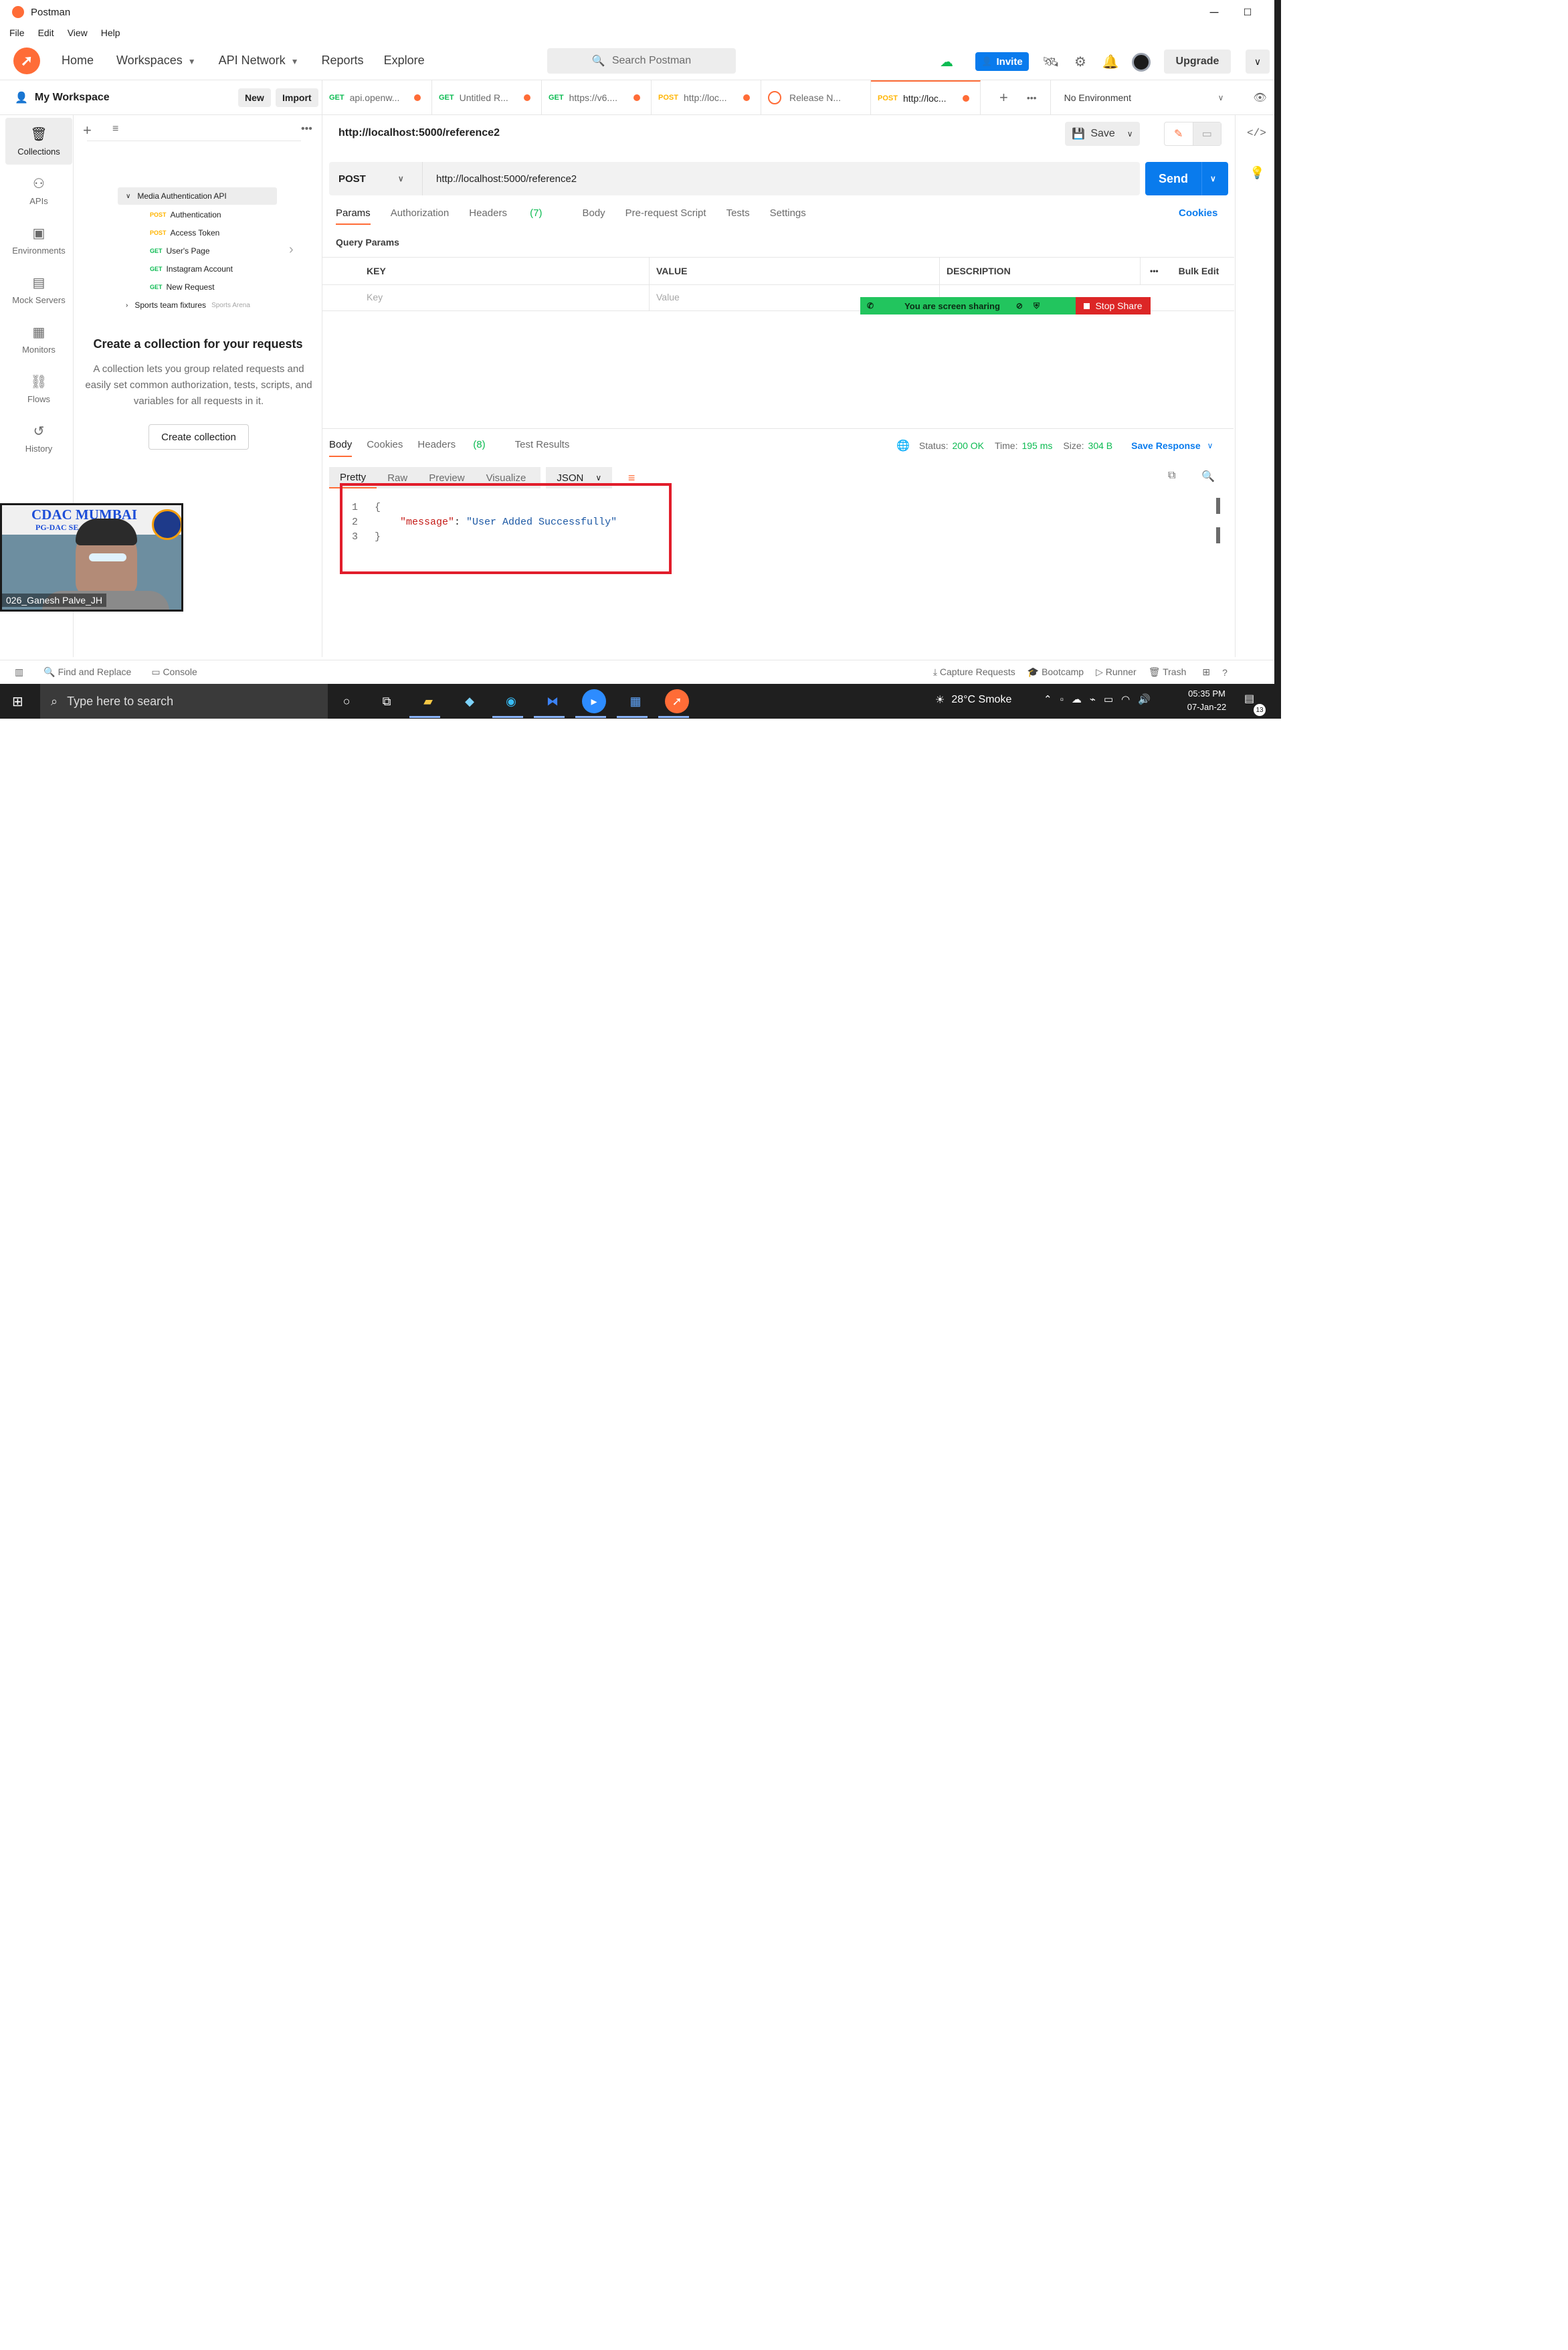 The height and width of the screenshot is (2350, 1568). I want to click on filter-icon: ≡, so click(115, 129).